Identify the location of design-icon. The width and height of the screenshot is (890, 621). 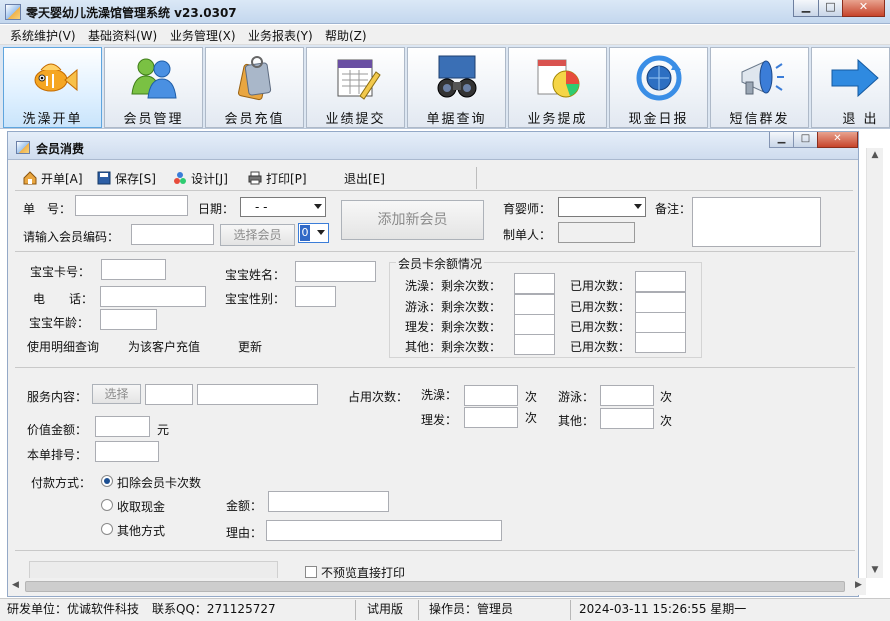
(180, 178).